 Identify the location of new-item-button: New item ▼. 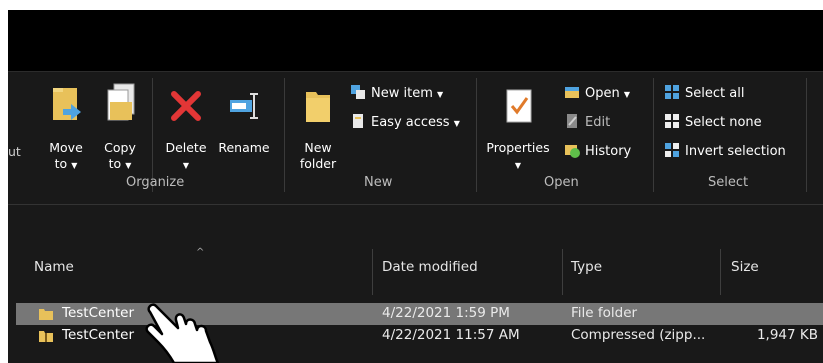
(396, 93).